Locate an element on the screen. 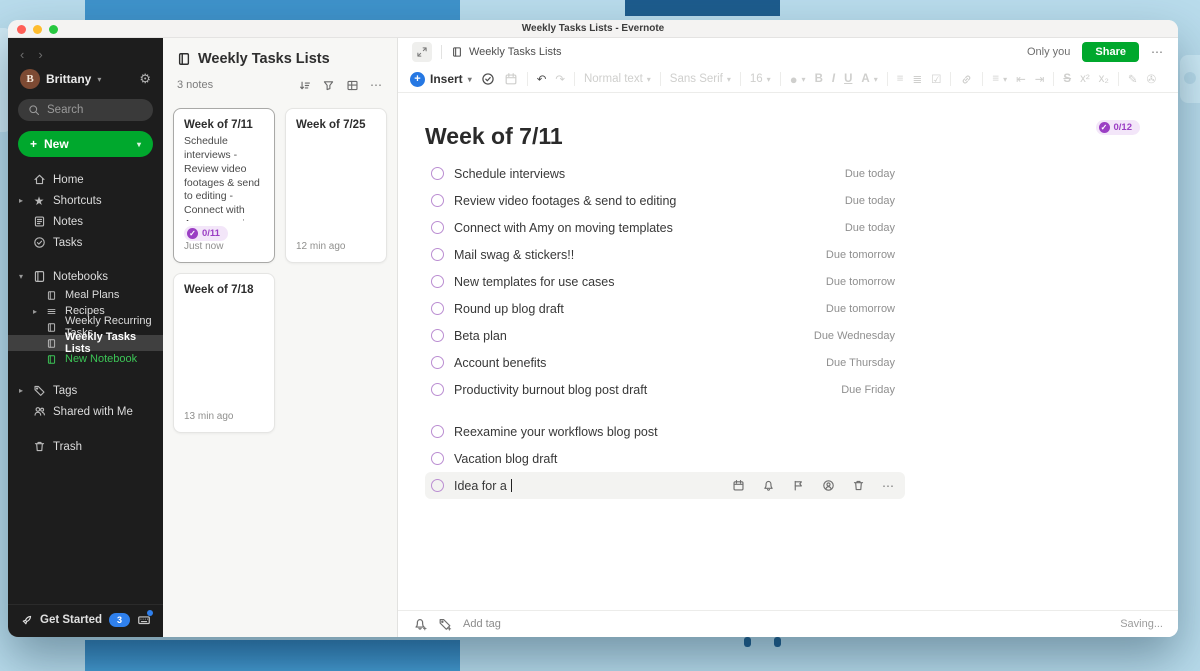 The height and width of the screenshot is (671, 1200). note-title: Week of 7/11 is located at coordinates (665, 136).